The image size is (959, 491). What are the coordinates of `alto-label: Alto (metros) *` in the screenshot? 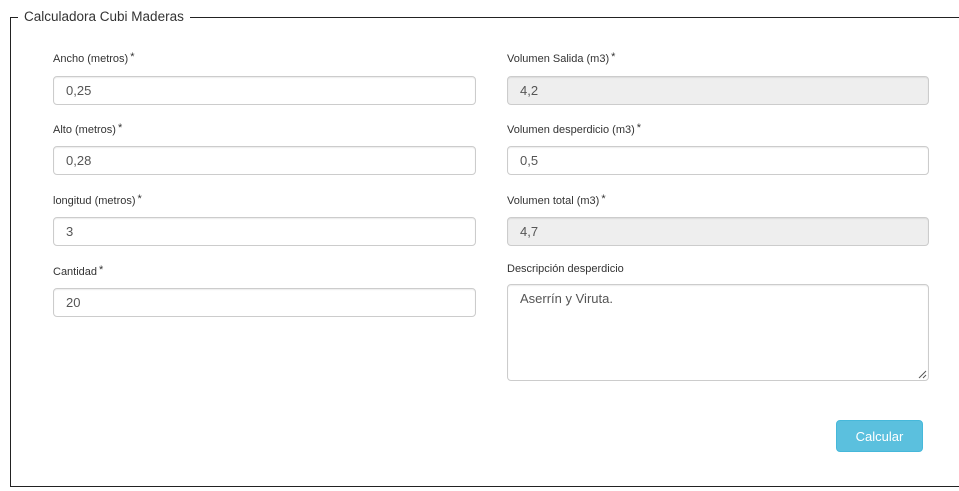 It's located at (88, 129).